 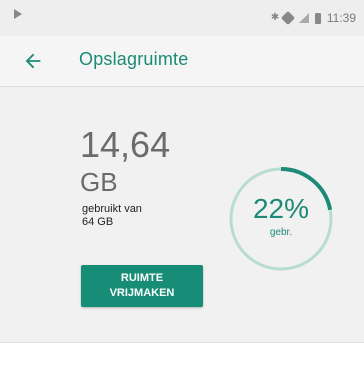 What do you see at coordinates (287, 18) in the screenshot?
I see `heart-icon` at bounding box center [287, 18].